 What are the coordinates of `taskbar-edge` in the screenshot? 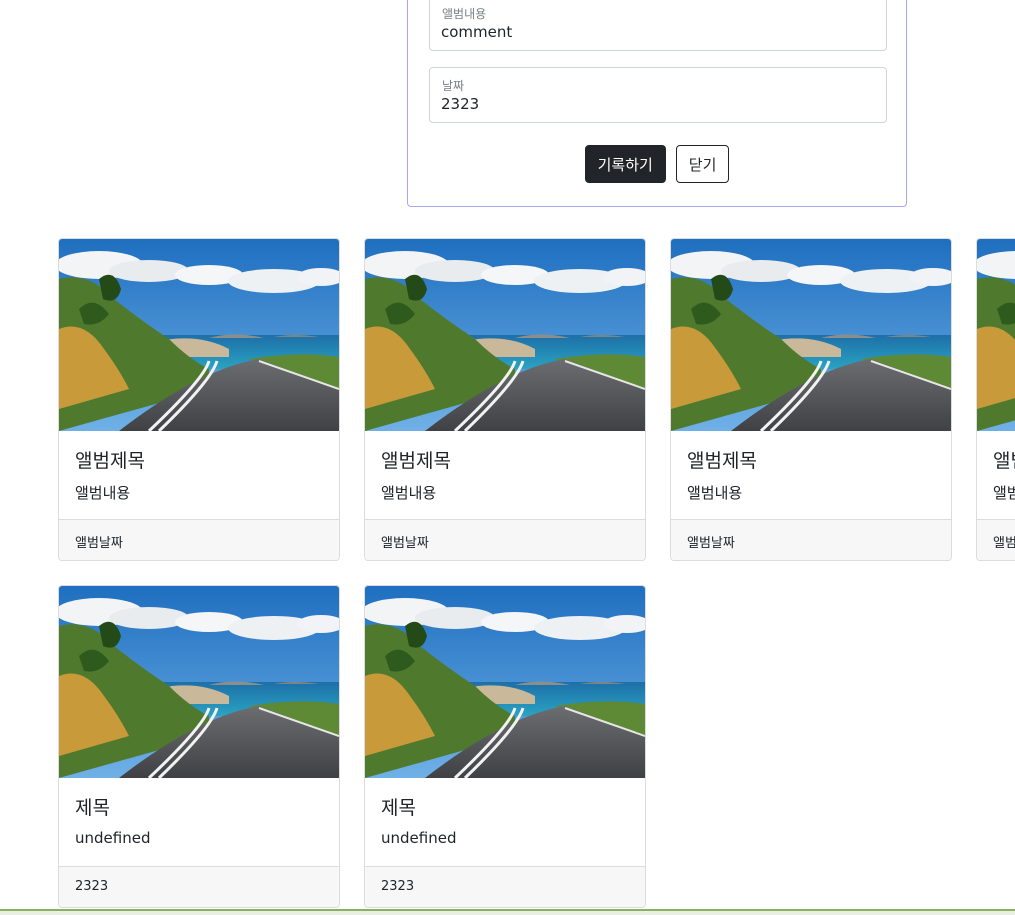 It's located at (507, 912).